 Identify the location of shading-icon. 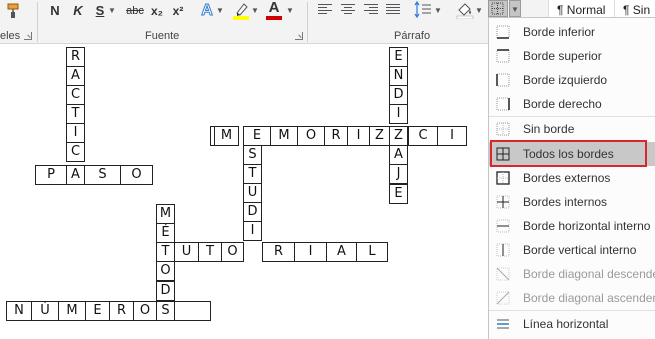
(465, 10).